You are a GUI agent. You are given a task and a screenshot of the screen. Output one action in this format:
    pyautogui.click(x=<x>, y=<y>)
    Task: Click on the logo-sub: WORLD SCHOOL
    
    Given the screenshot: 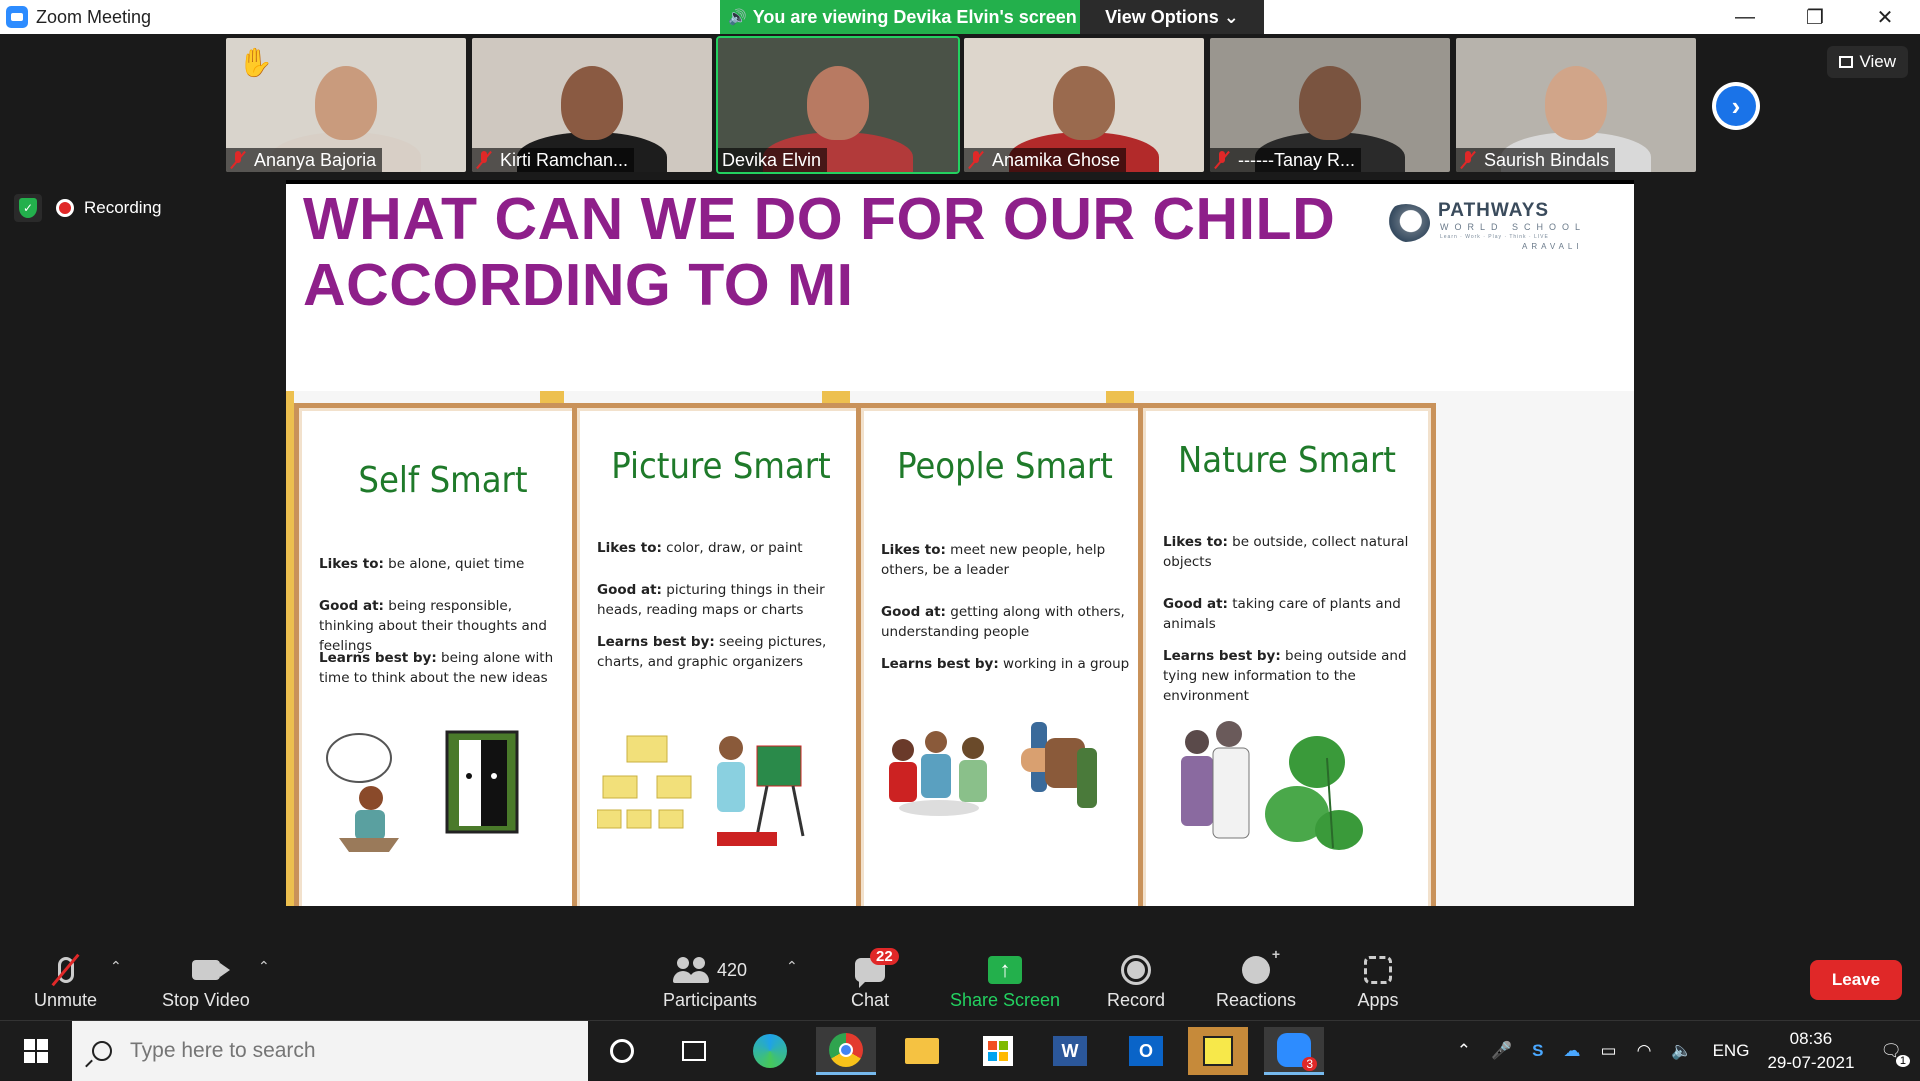 What is the action you would take?
    pyautogui.click(x=1513, y=227)
    